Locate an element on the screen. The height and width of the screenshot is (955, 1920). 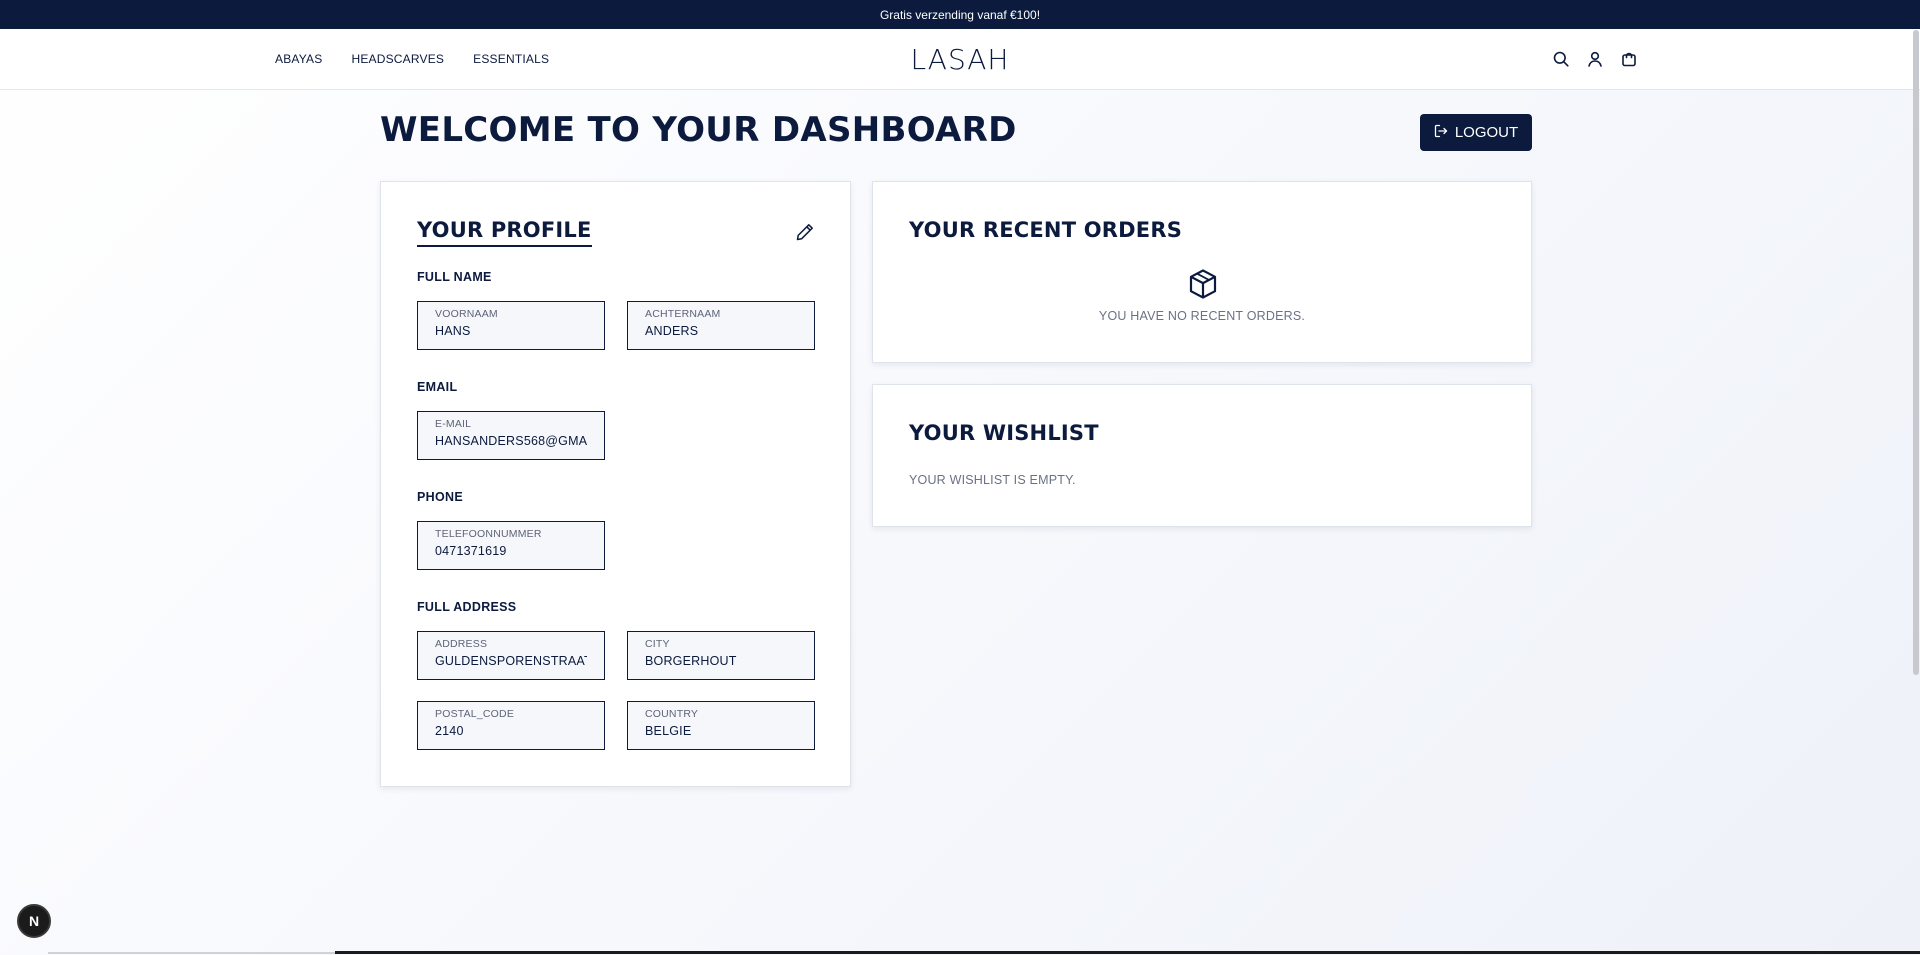
address-field: ADDRESS is located at coordinates (511, 655).